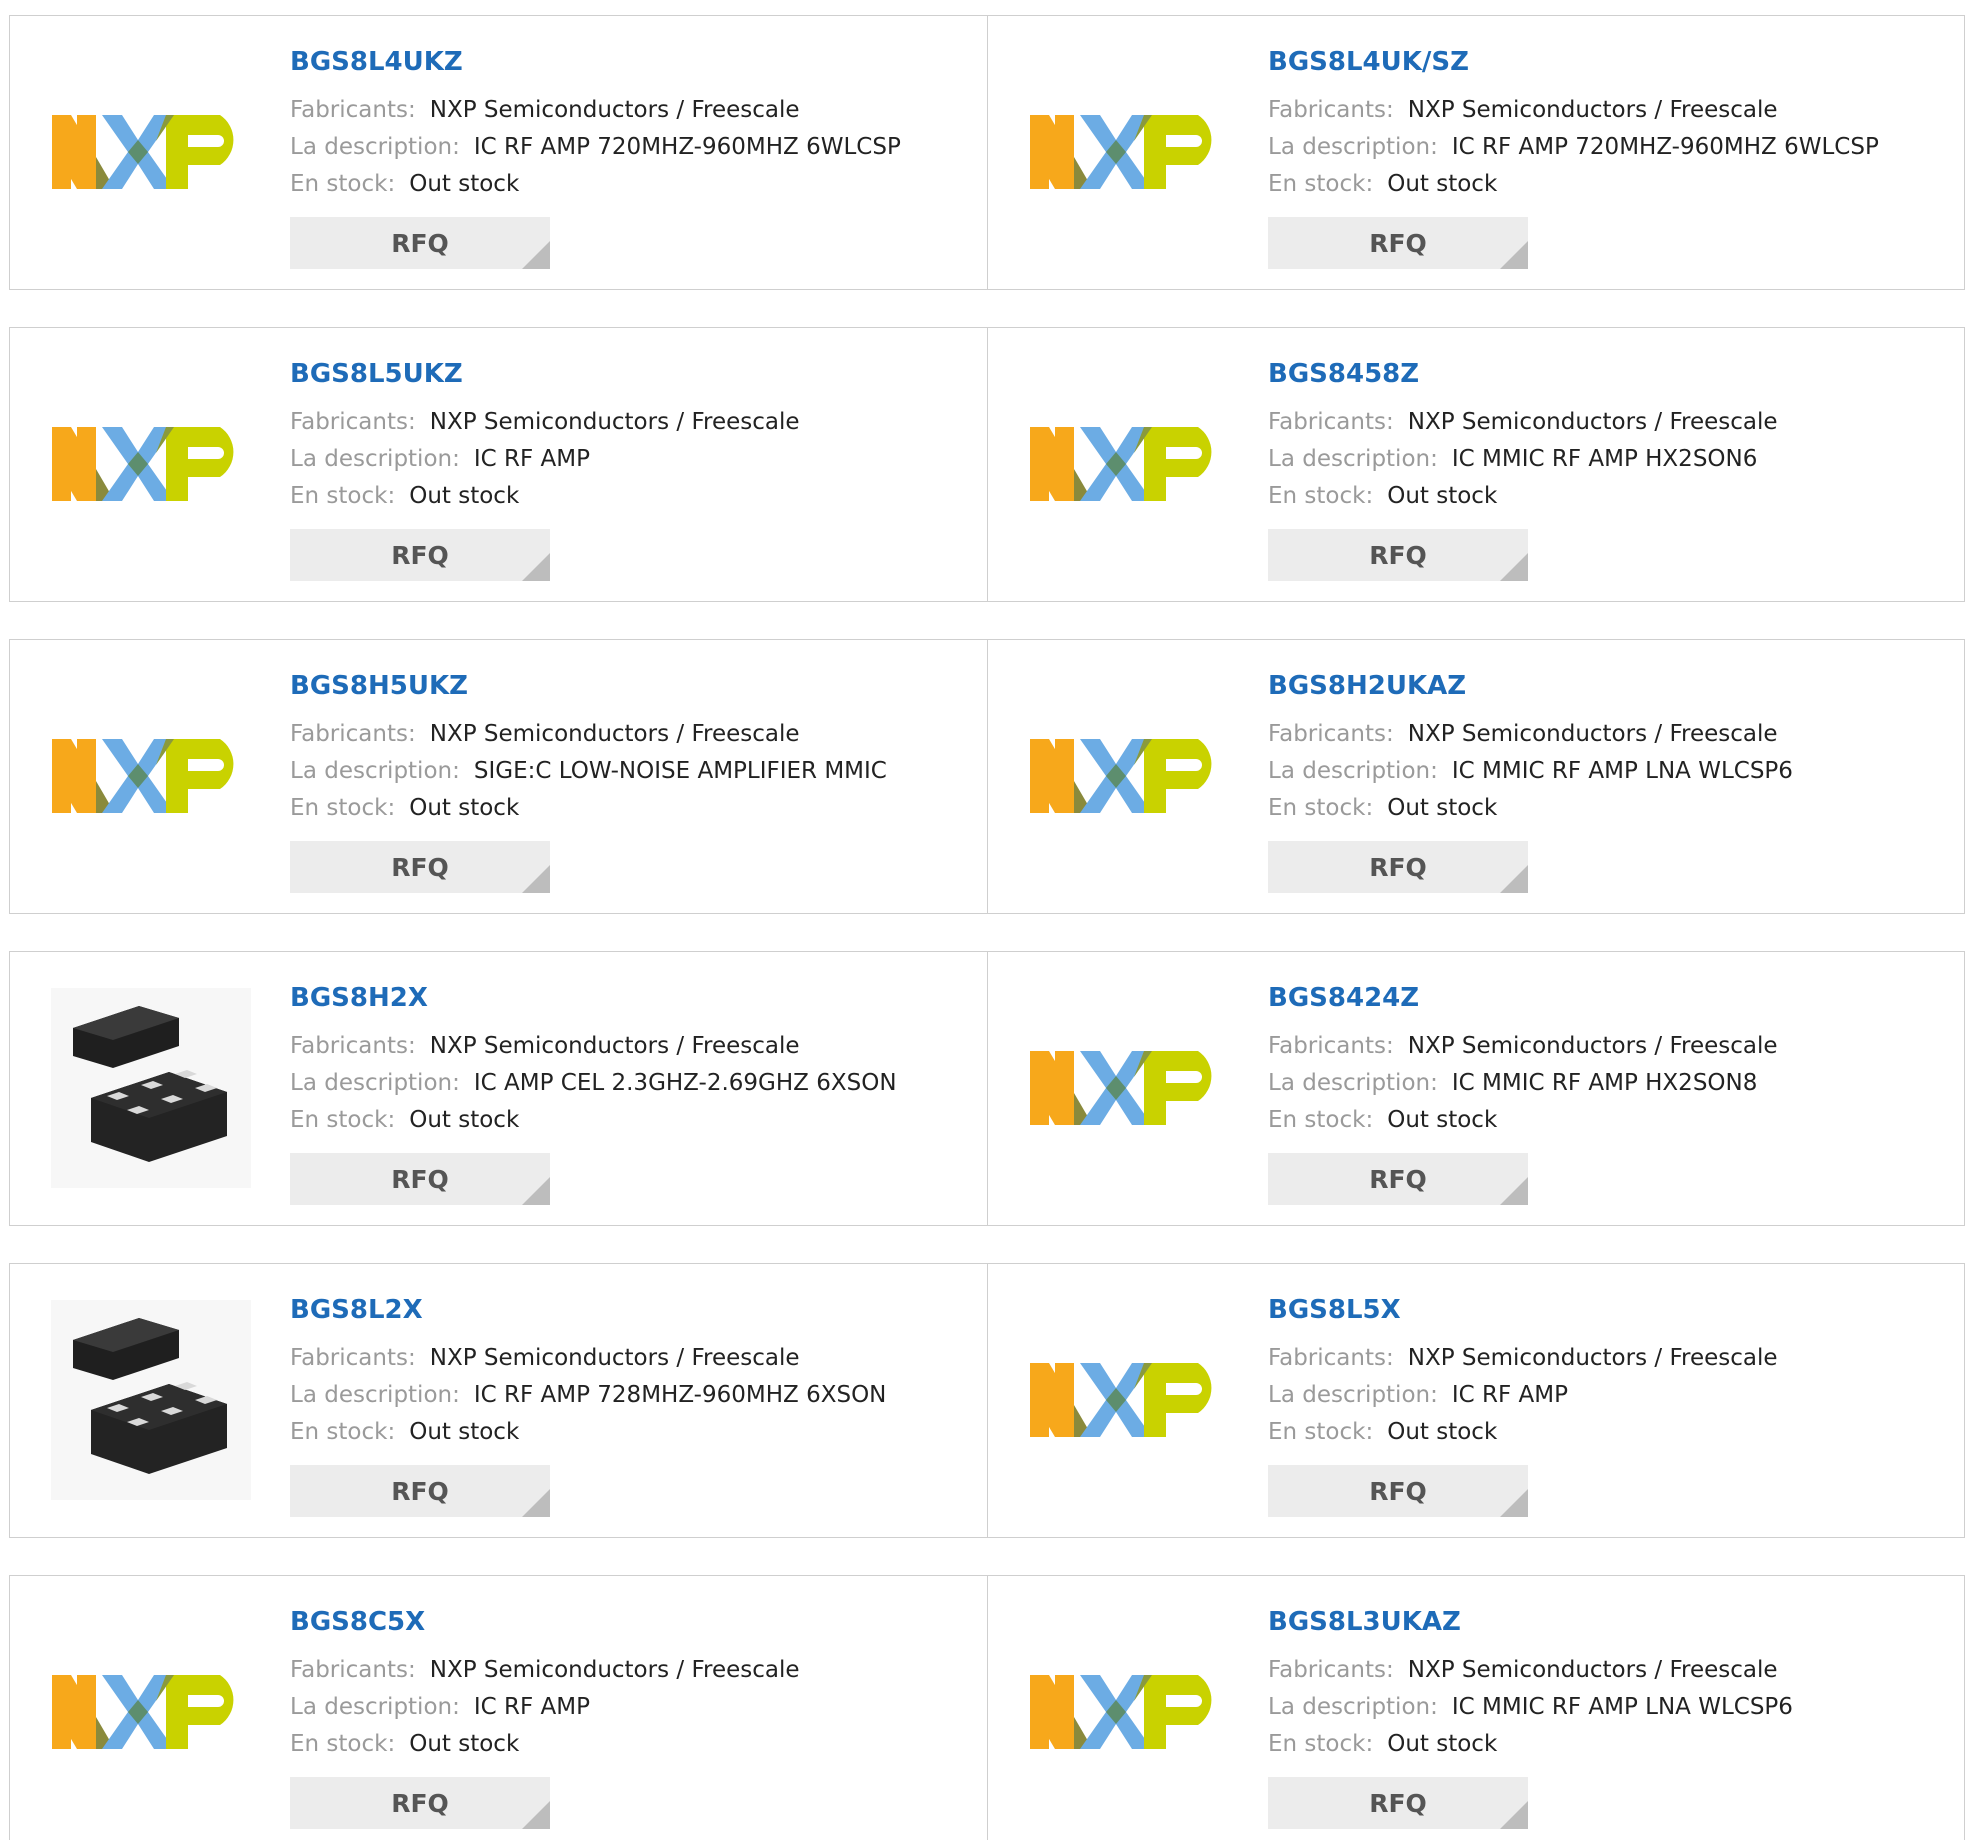 The height and width of the screenshot is (1840, 1965). Describe the element at coordinates (1343, 374) in the screenshot. I see `part-number-link: BGS8458Z` at that location.